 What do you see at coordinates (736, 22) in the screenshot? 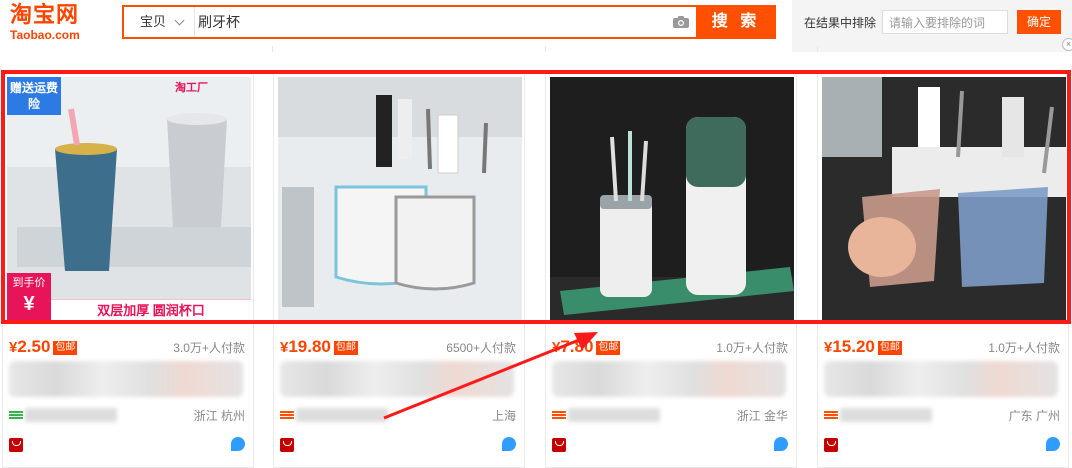
I see `search-button: 搜 索` at bounding box center [736, 22].